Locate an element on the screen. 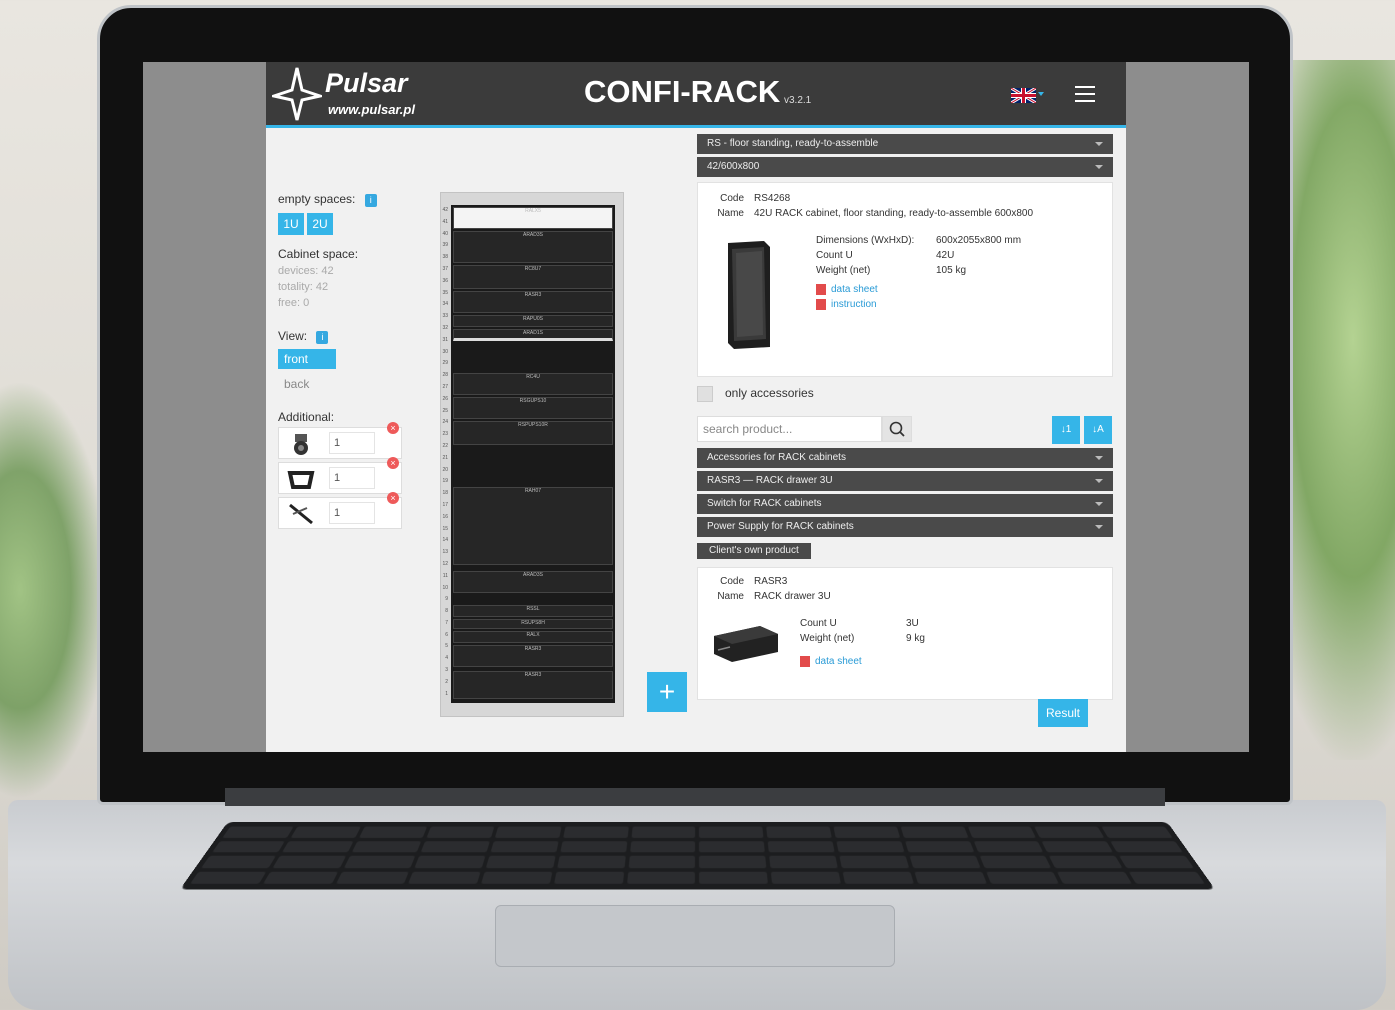 This screenshot has height=1010, width=1395. rack-unit: RSUPS8H is located at coordinates (533, 624).